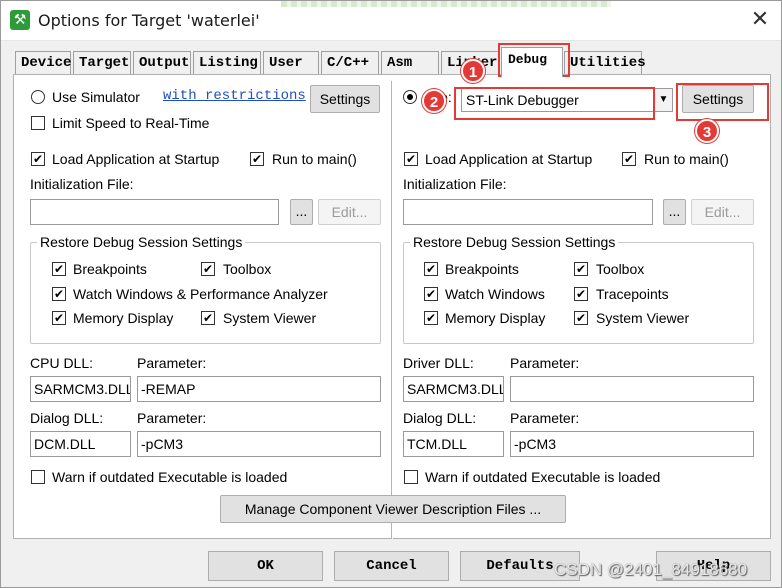  I want to click on right-breakpoints-checkbox: ✔, so click(431, 269).